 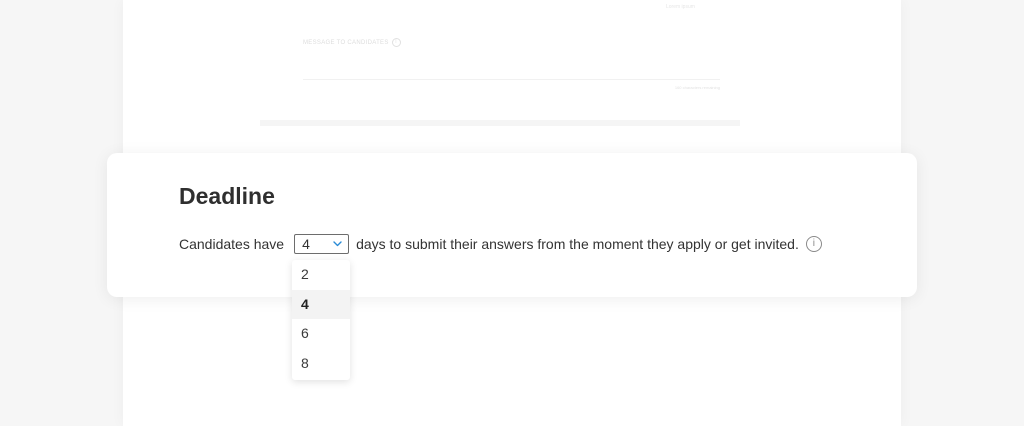 I want to click on days-select-value: 4, so click(x=306, y=244).